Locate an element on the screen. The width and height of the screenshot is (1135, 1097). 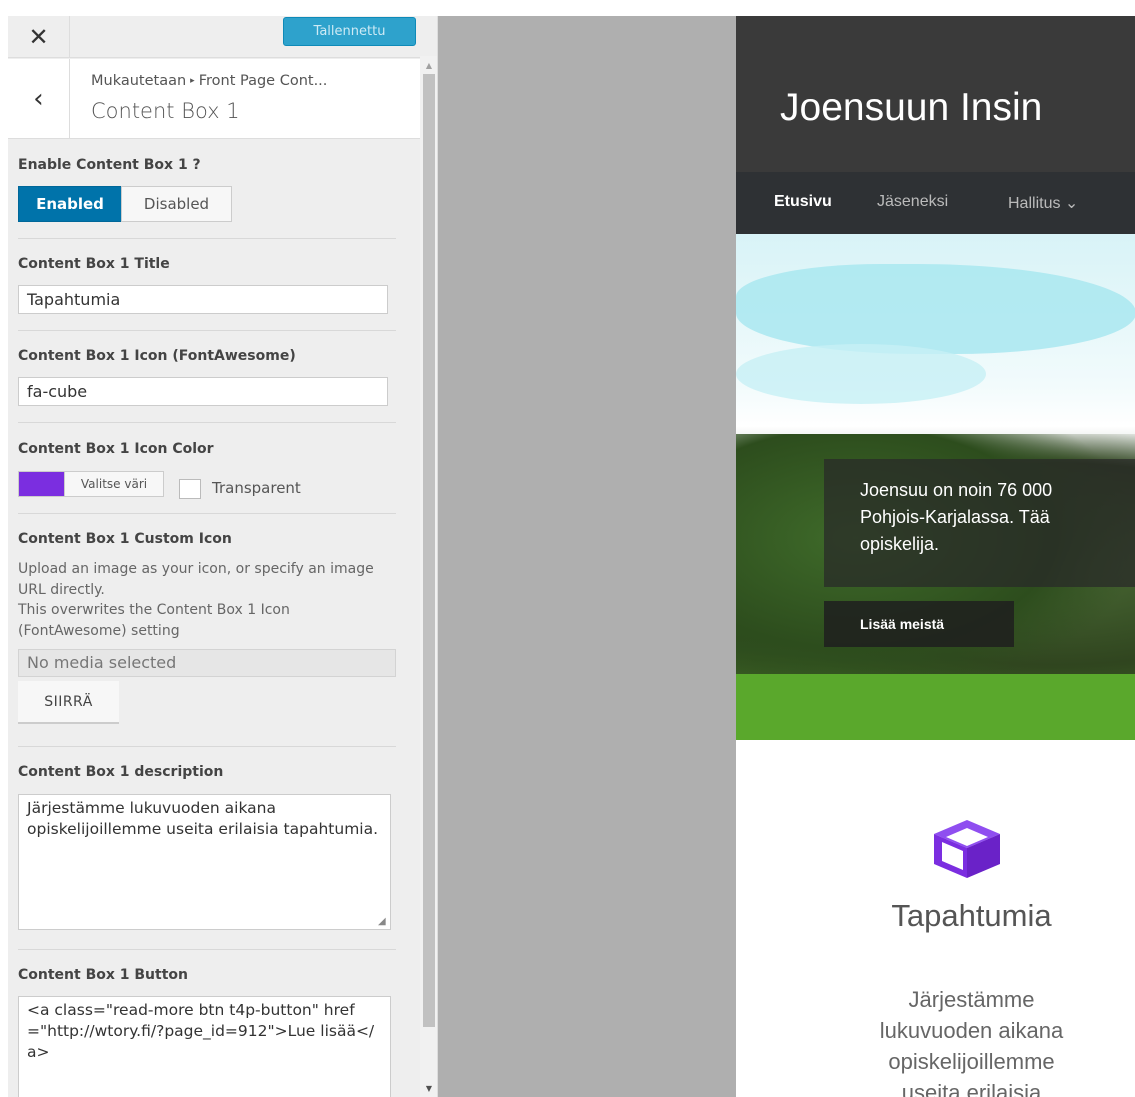
save-button: Tallennettu is located at coordinates (349, 31).